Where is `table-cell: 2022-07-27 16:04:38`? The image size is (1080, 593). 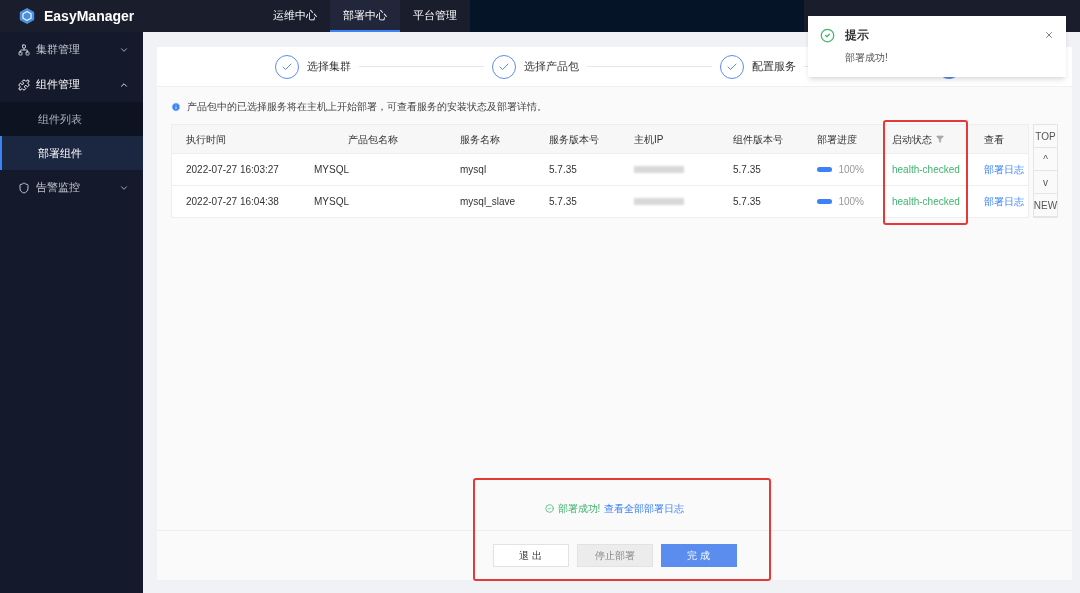 table-cell: 2022-07-27 16:04:38 is located at coordinates (232, 201).